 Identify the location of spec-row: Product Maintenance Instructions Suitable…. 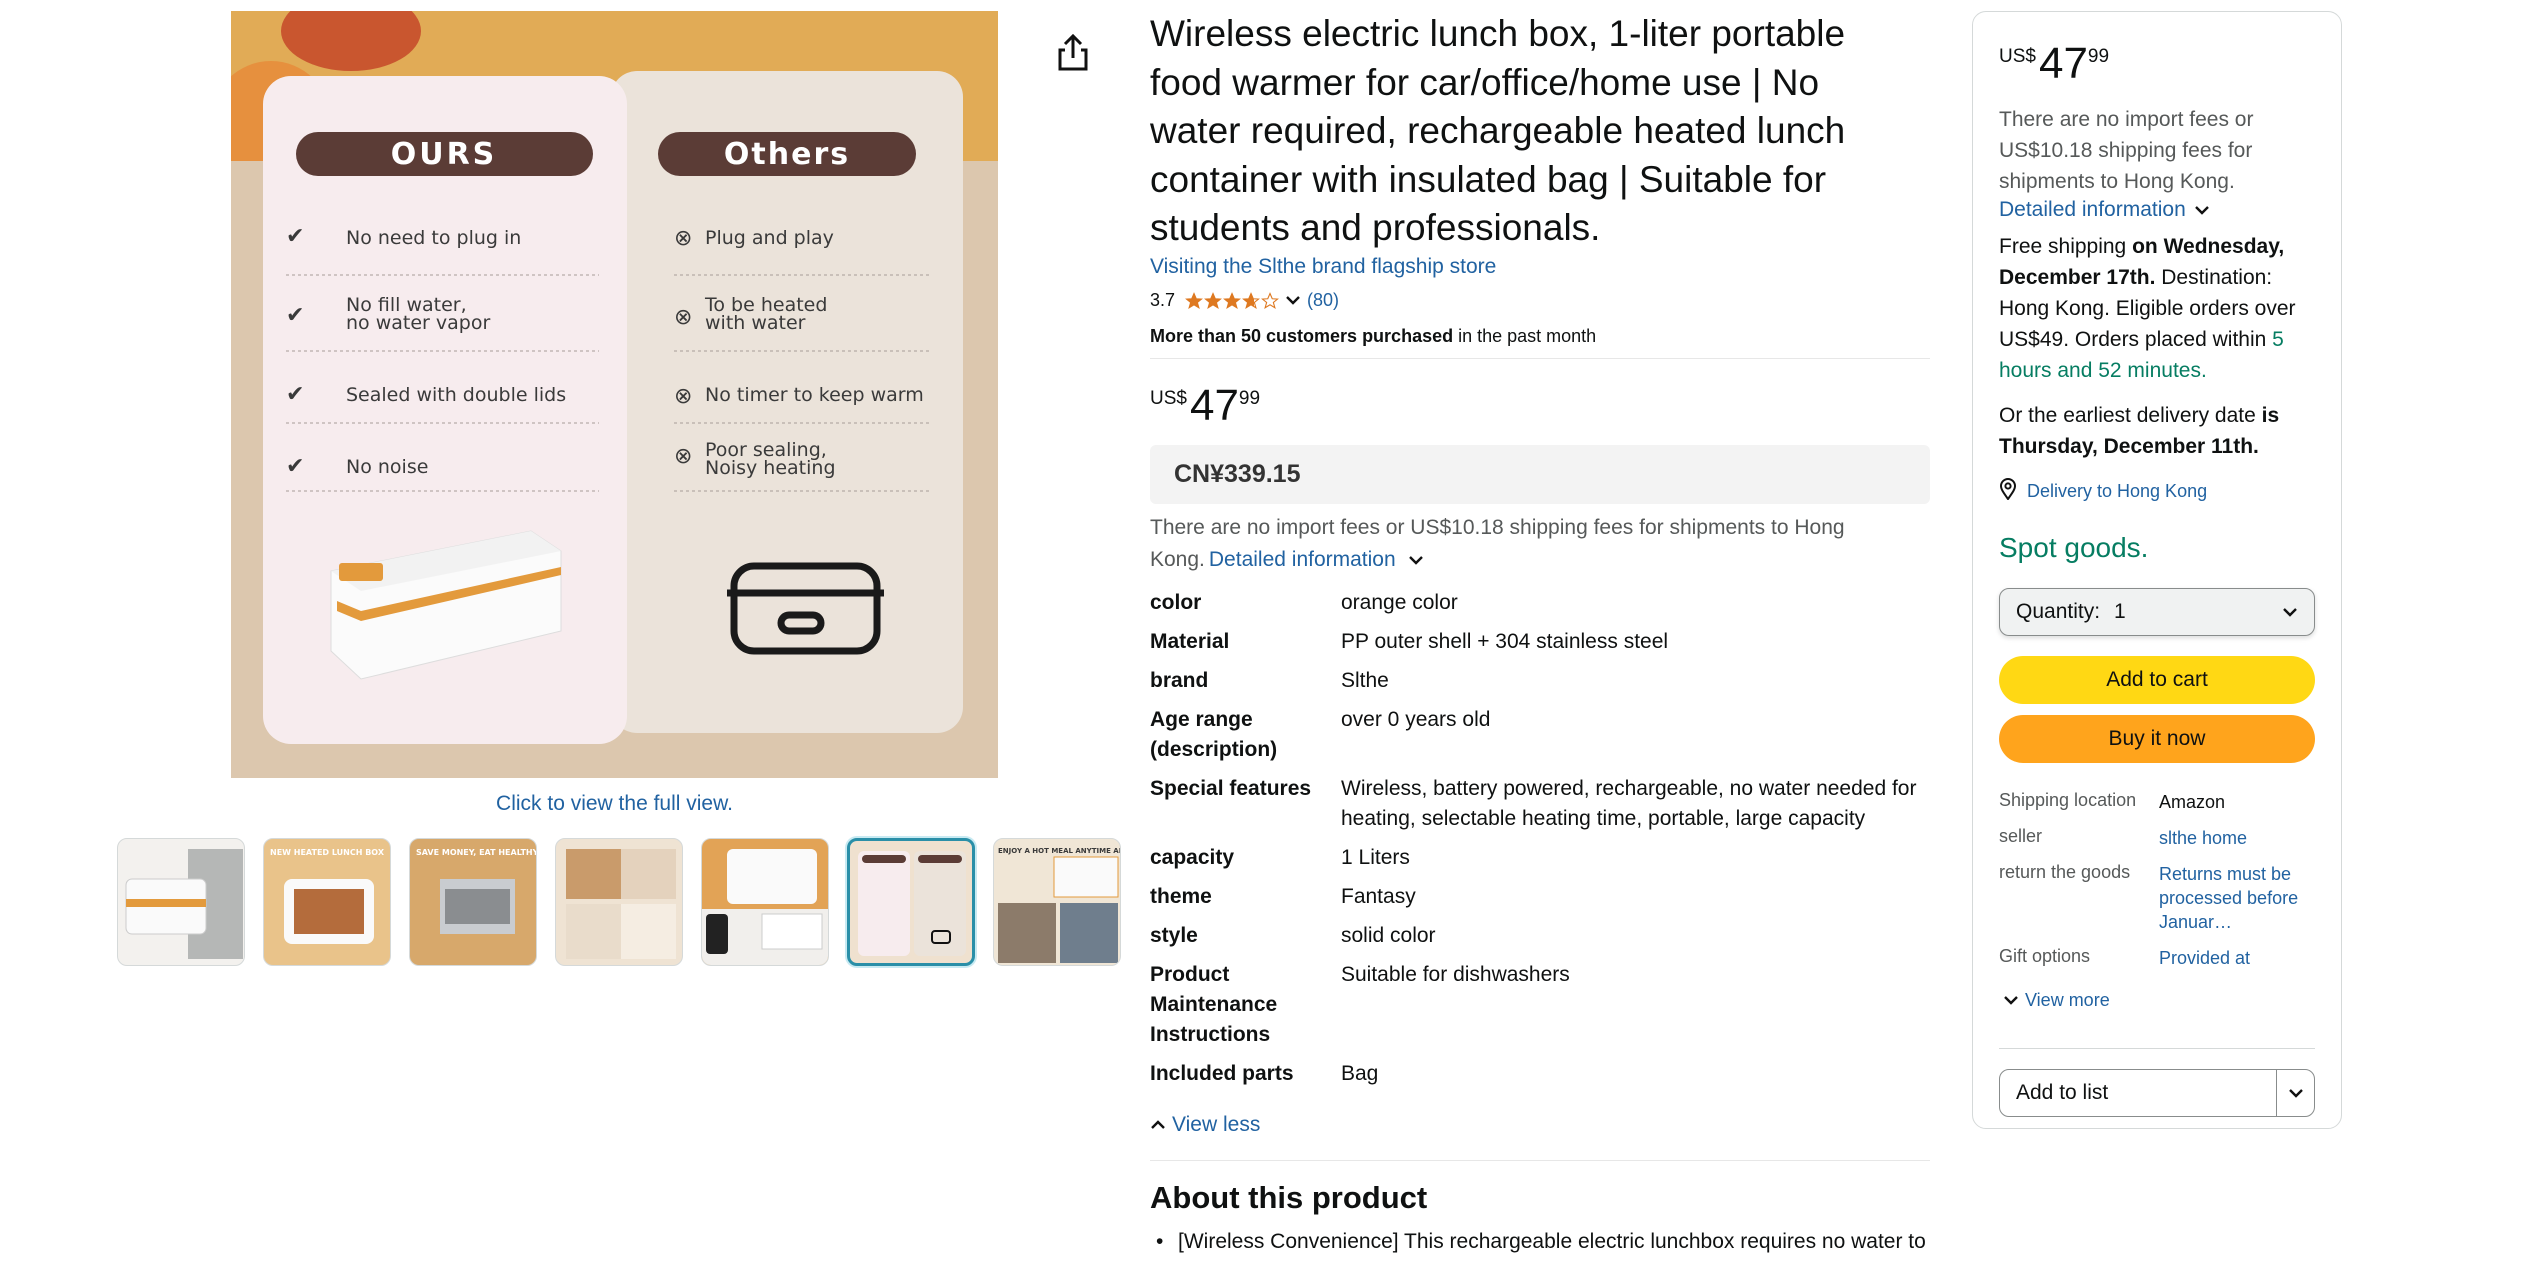
(1540, 1005).